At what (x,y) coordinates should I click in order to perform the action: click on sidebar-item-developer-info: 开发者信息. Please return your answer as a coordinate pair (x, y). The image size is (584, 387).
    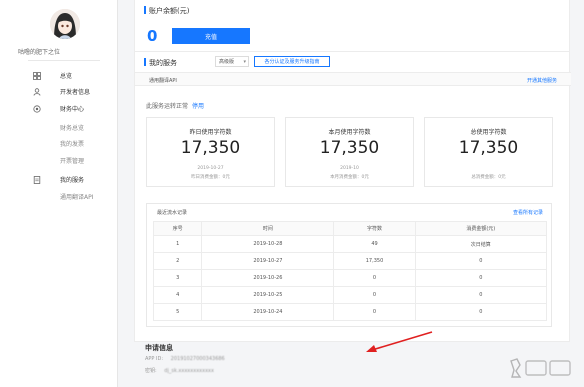
    Looking at the image, I should click on (59, 91).